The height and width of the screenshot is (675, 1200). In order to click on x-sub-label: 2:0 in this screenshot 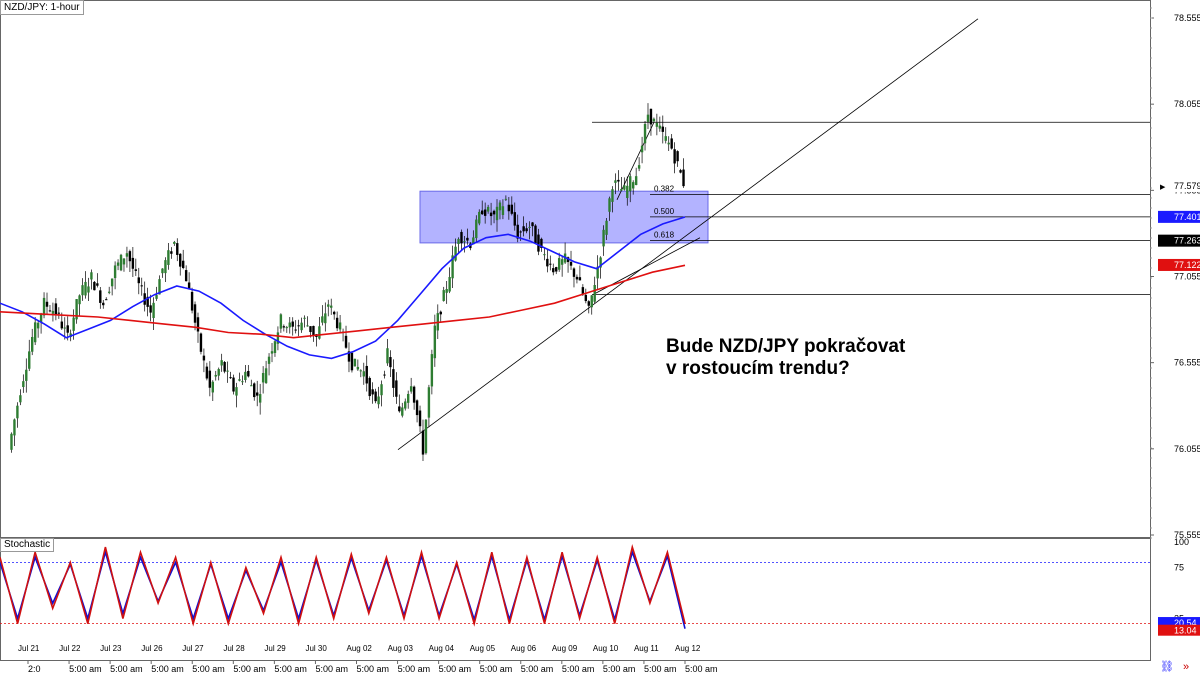, I will do `click(34, 669)`.